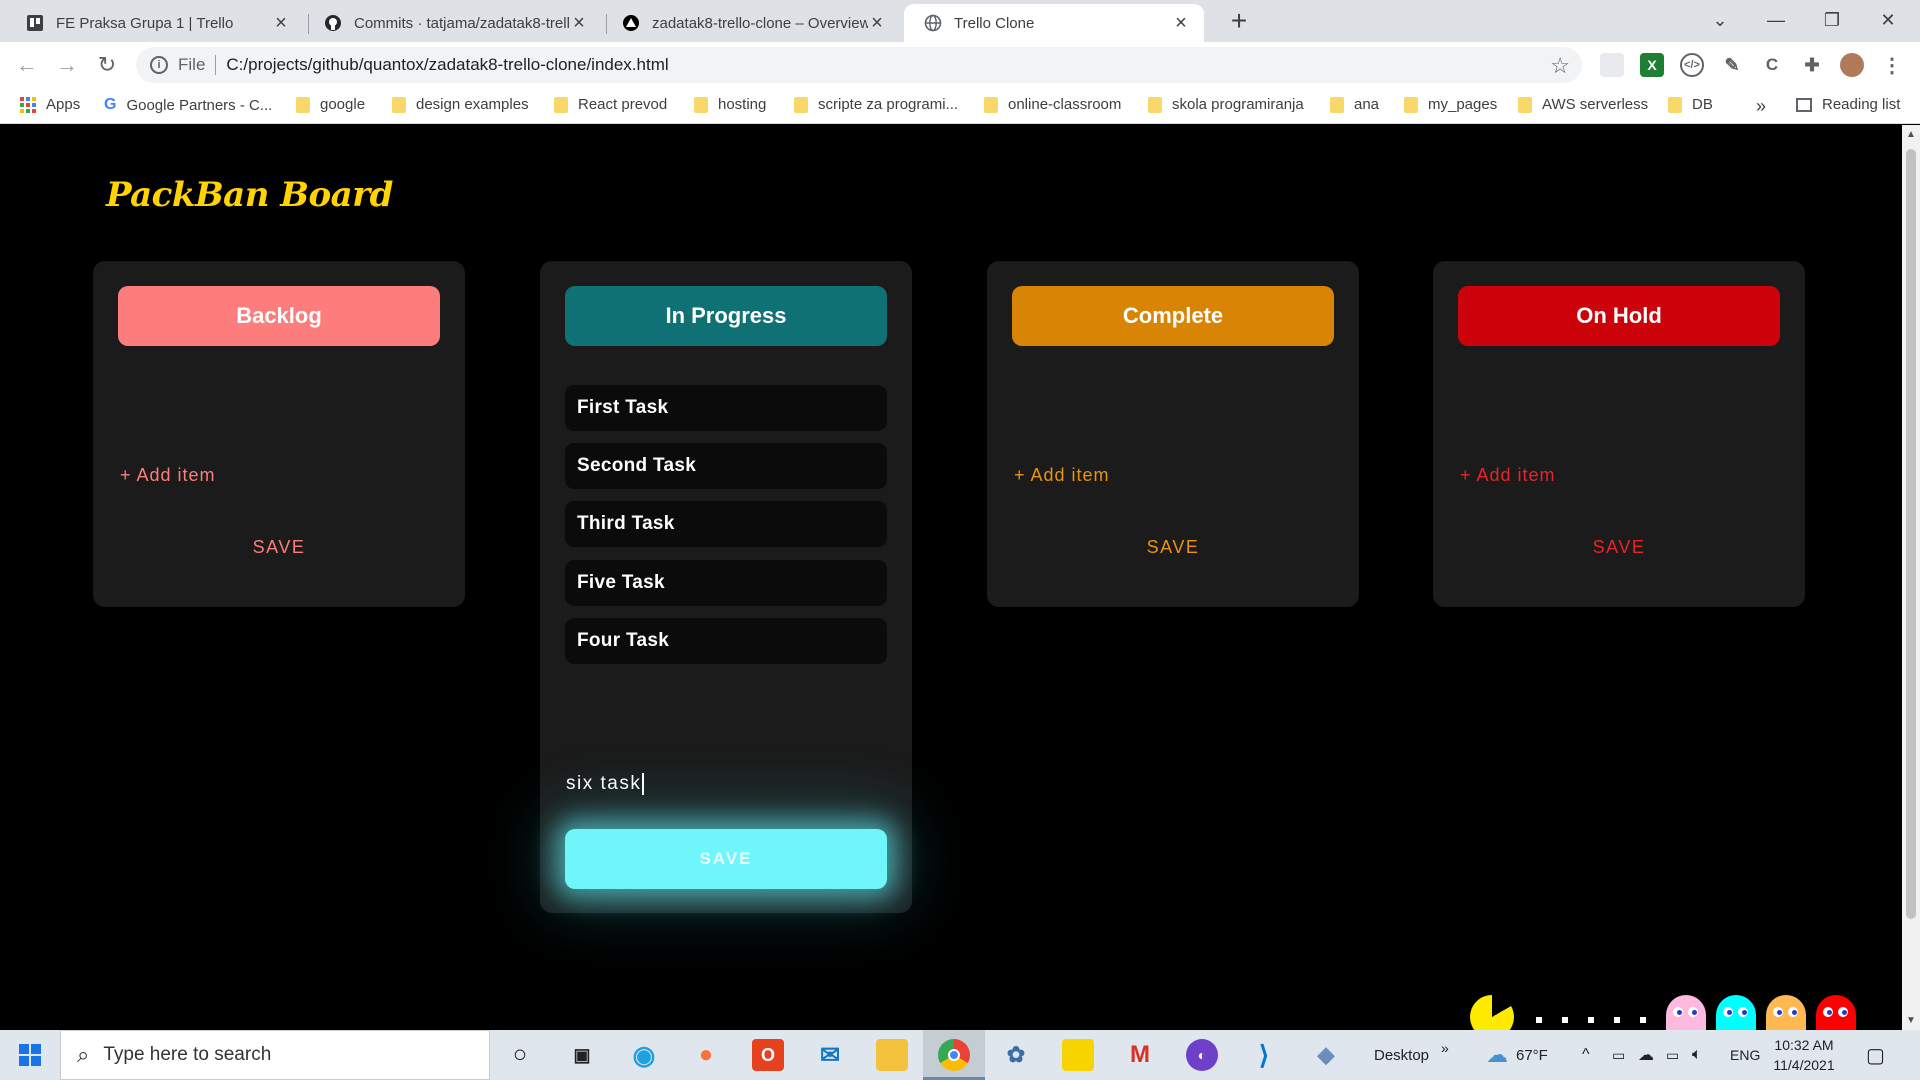  I want to click on back-icon: ←, so click(27, 65).